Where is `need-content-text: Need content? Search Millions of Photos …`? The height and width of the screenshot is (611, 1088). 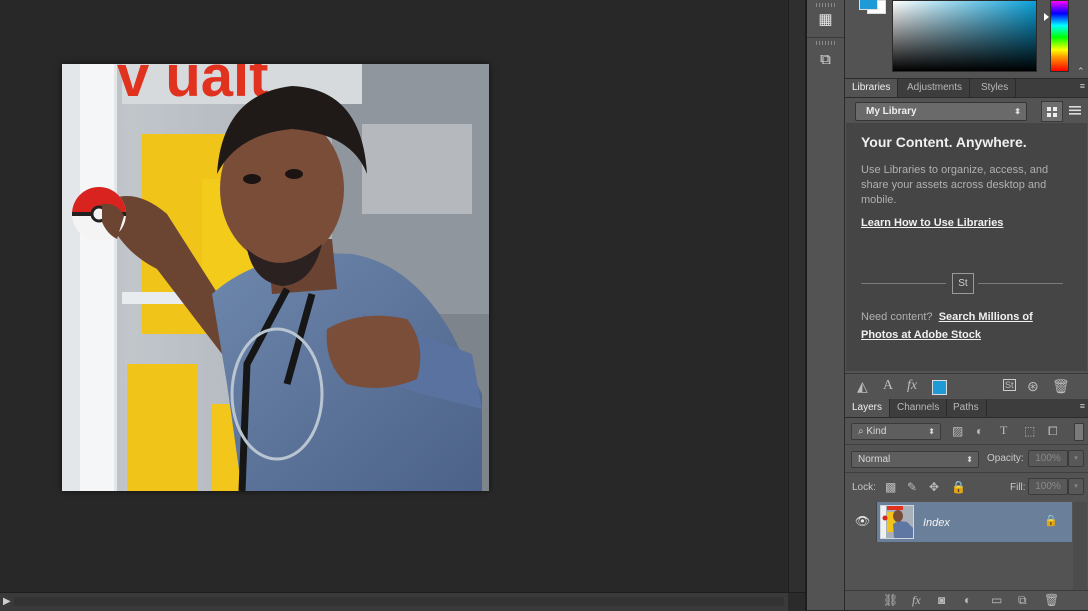 need-content-text: Need content? Search Millions of Photos … is located at coordinates (966, 326).